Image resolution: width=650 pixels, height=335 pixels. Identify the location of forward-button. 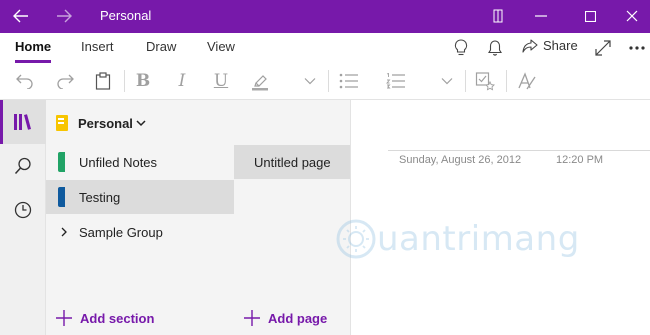
(64, 16).